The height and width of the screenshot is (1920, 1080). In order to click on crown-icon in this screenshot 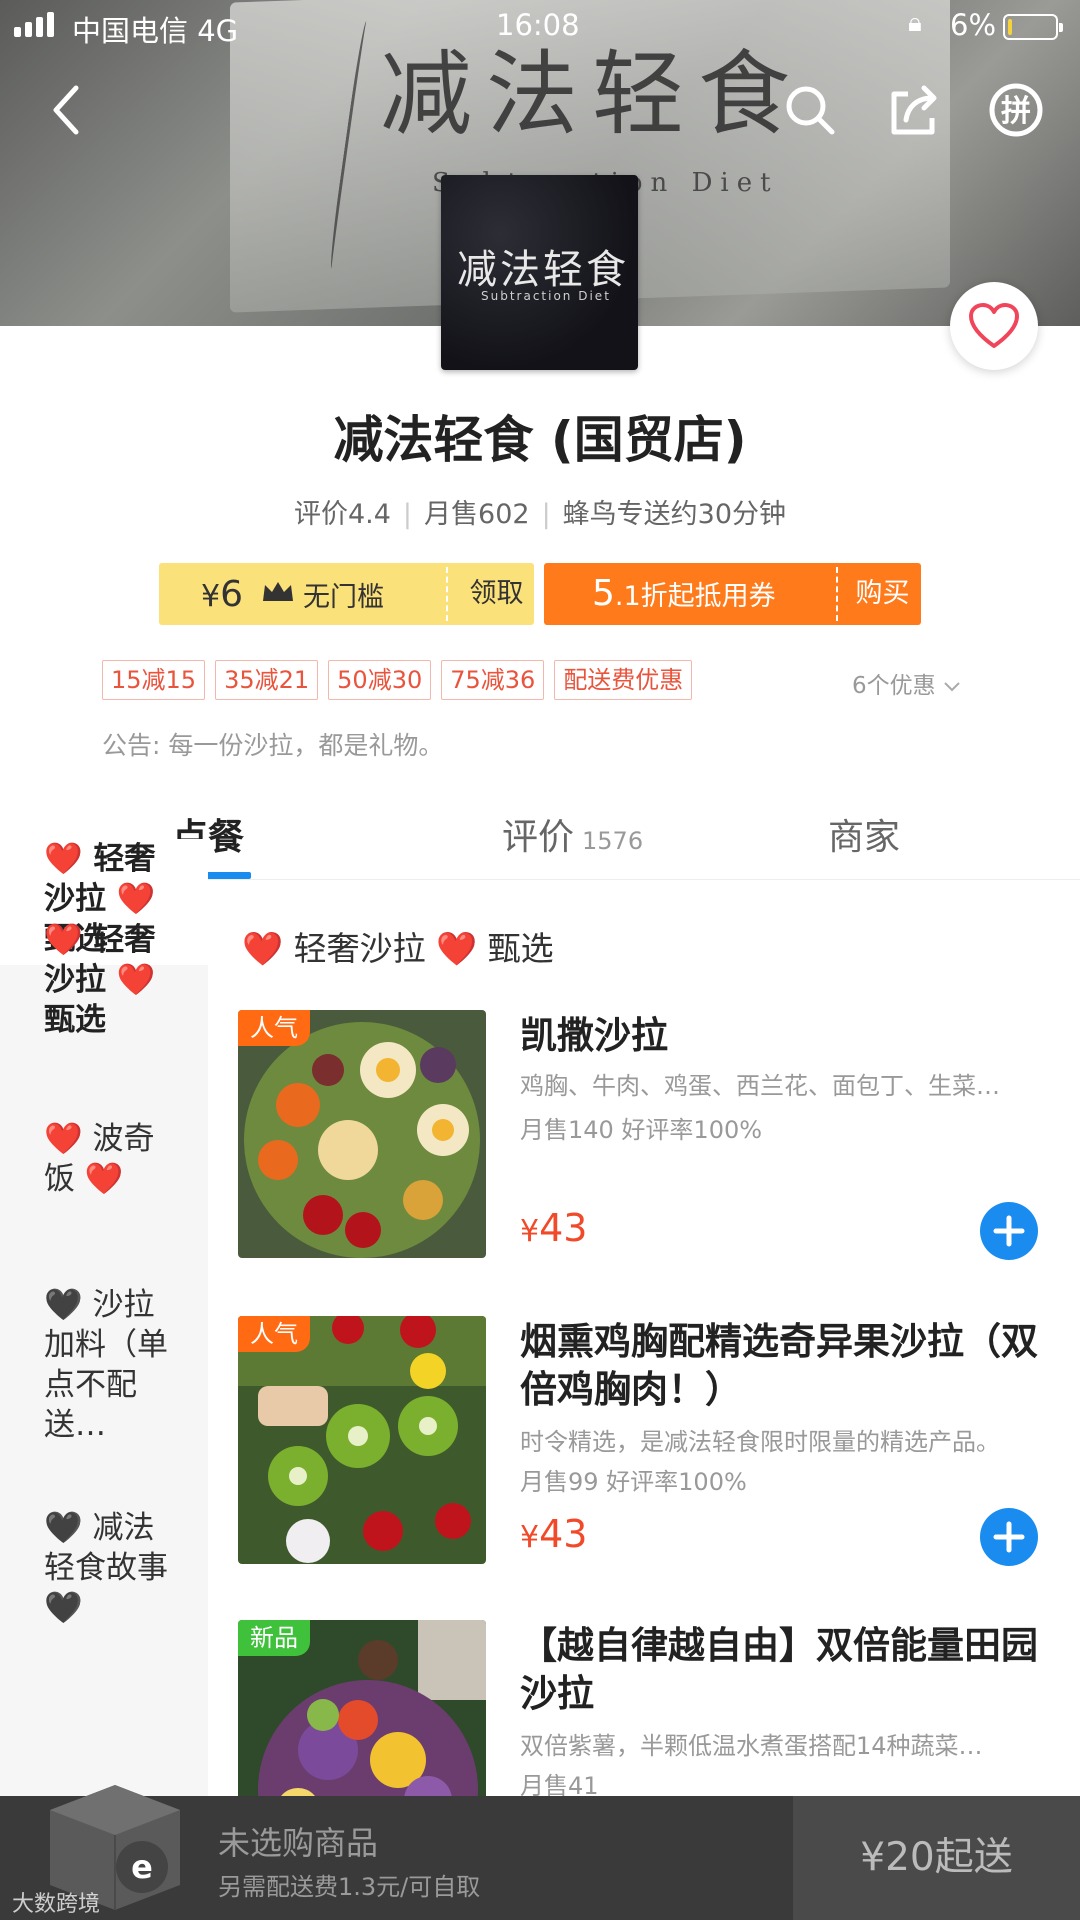, I will do `click(278, 594)`.